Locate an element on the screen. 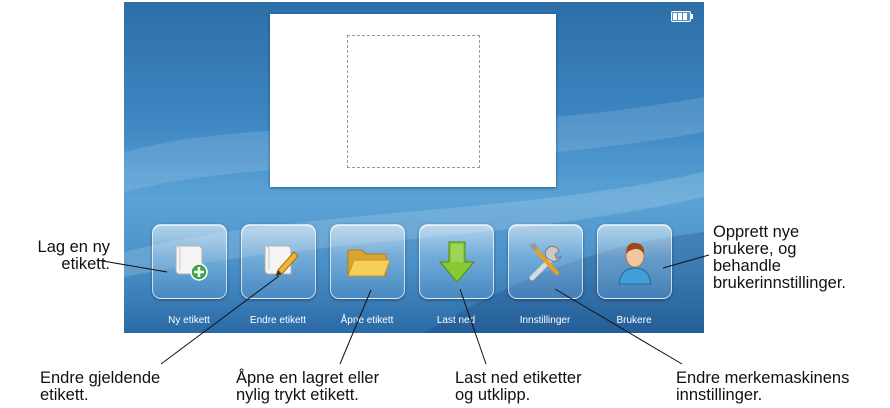 This screenshot has width=890, height=408. settings-button is located at coordinates (545, 261).